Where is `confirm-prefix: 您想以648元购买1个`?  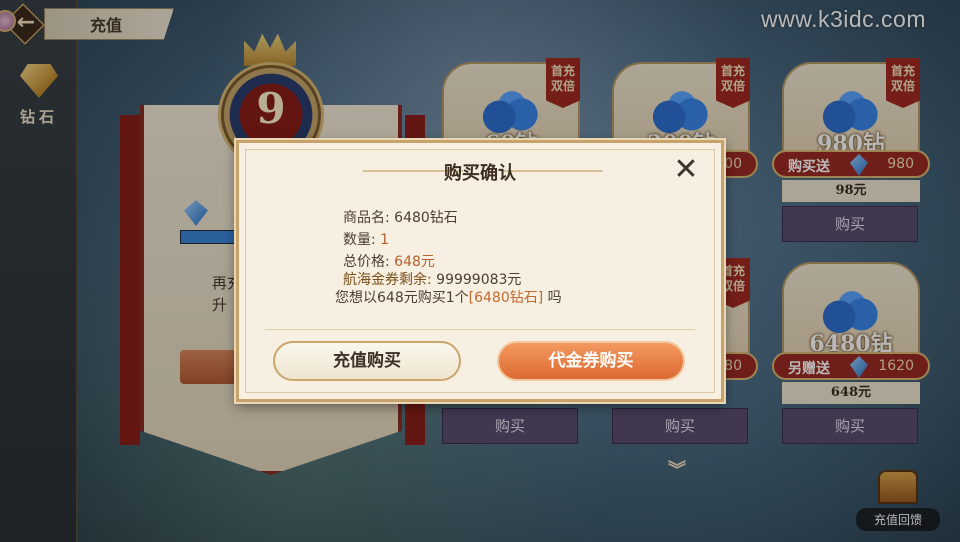 confirm-prefix: 您想以648元购买1个 is located at coordinates (402, 298).